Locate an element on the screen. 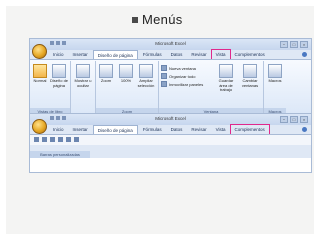  window-controls: − □ × is located at coordinates (294, 44).